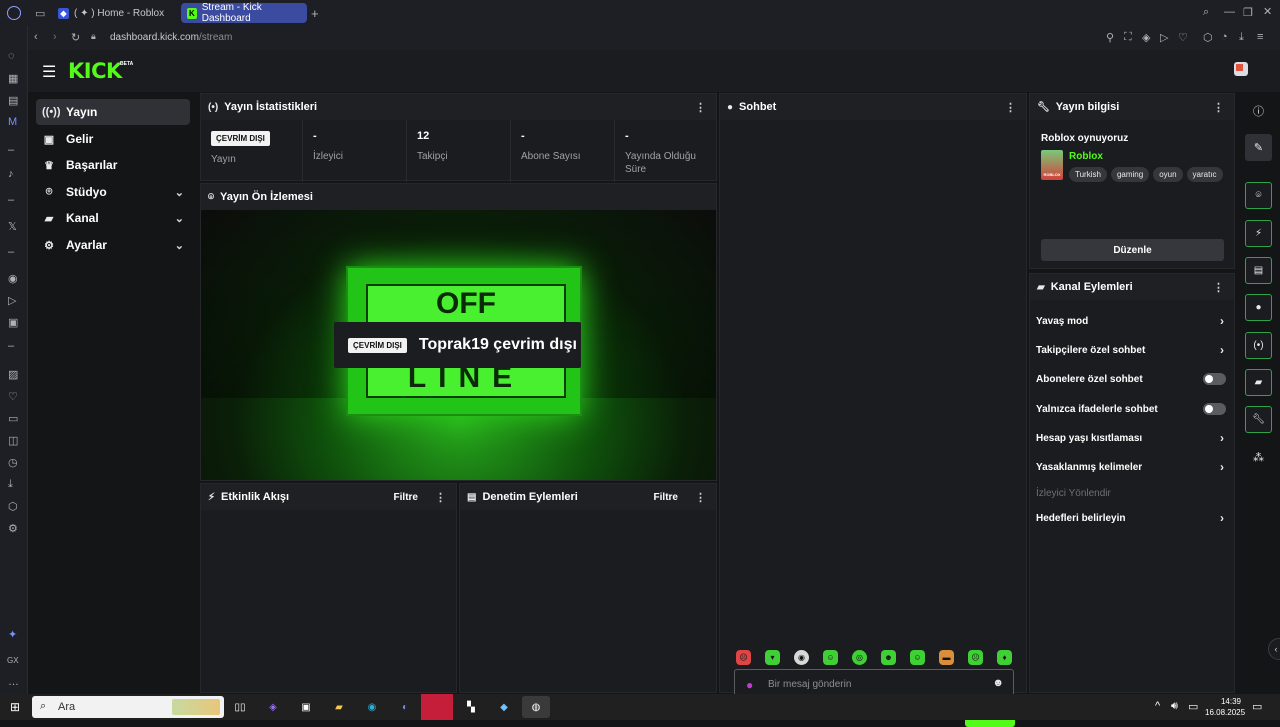  What do you see at coordinates (12, 226) in the screenshot?
I see `x-icon: 𝕏` at bounding box center [12, 226].